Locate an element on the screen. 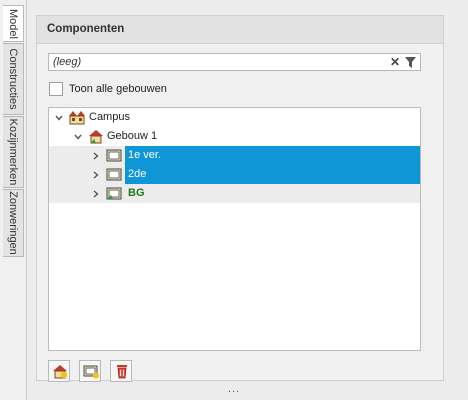  tree-node-floor-1e-ver: 1e ver. is located at coordinates (234, 155).